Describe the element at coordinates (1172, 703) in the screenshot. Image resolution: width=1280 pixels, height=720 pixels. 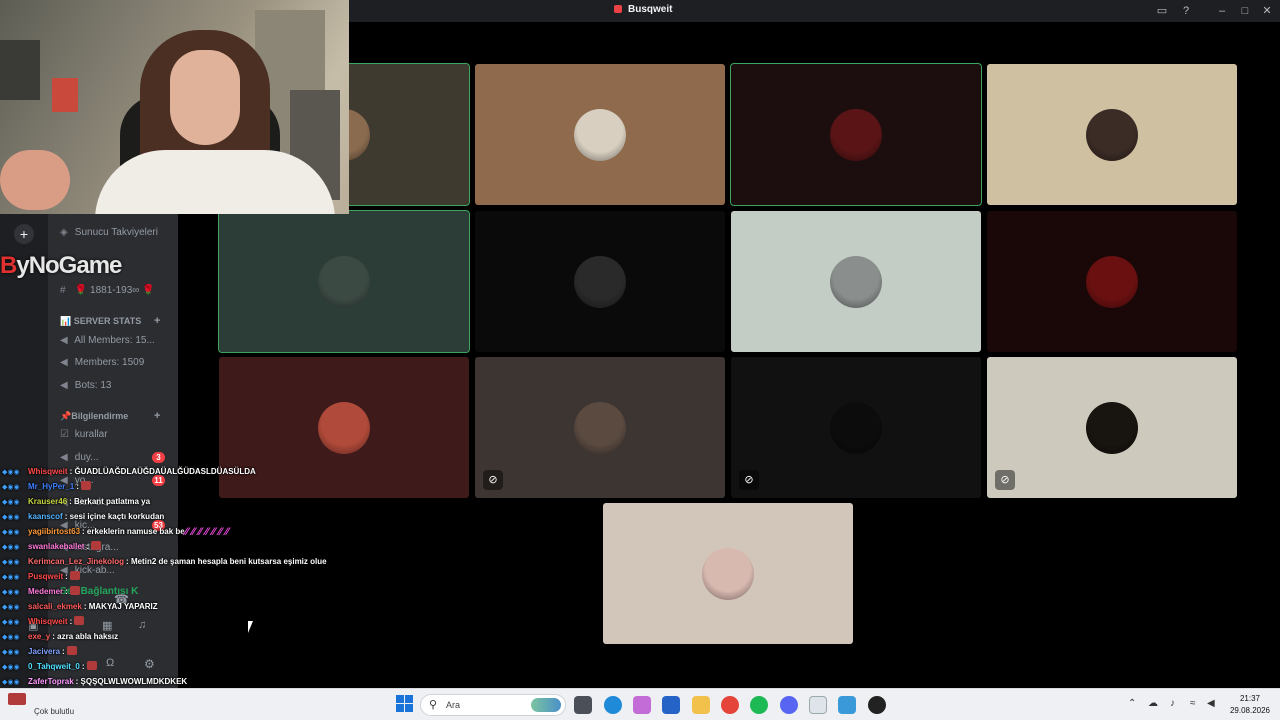
I see `microphone-icon: ♪` at that location.